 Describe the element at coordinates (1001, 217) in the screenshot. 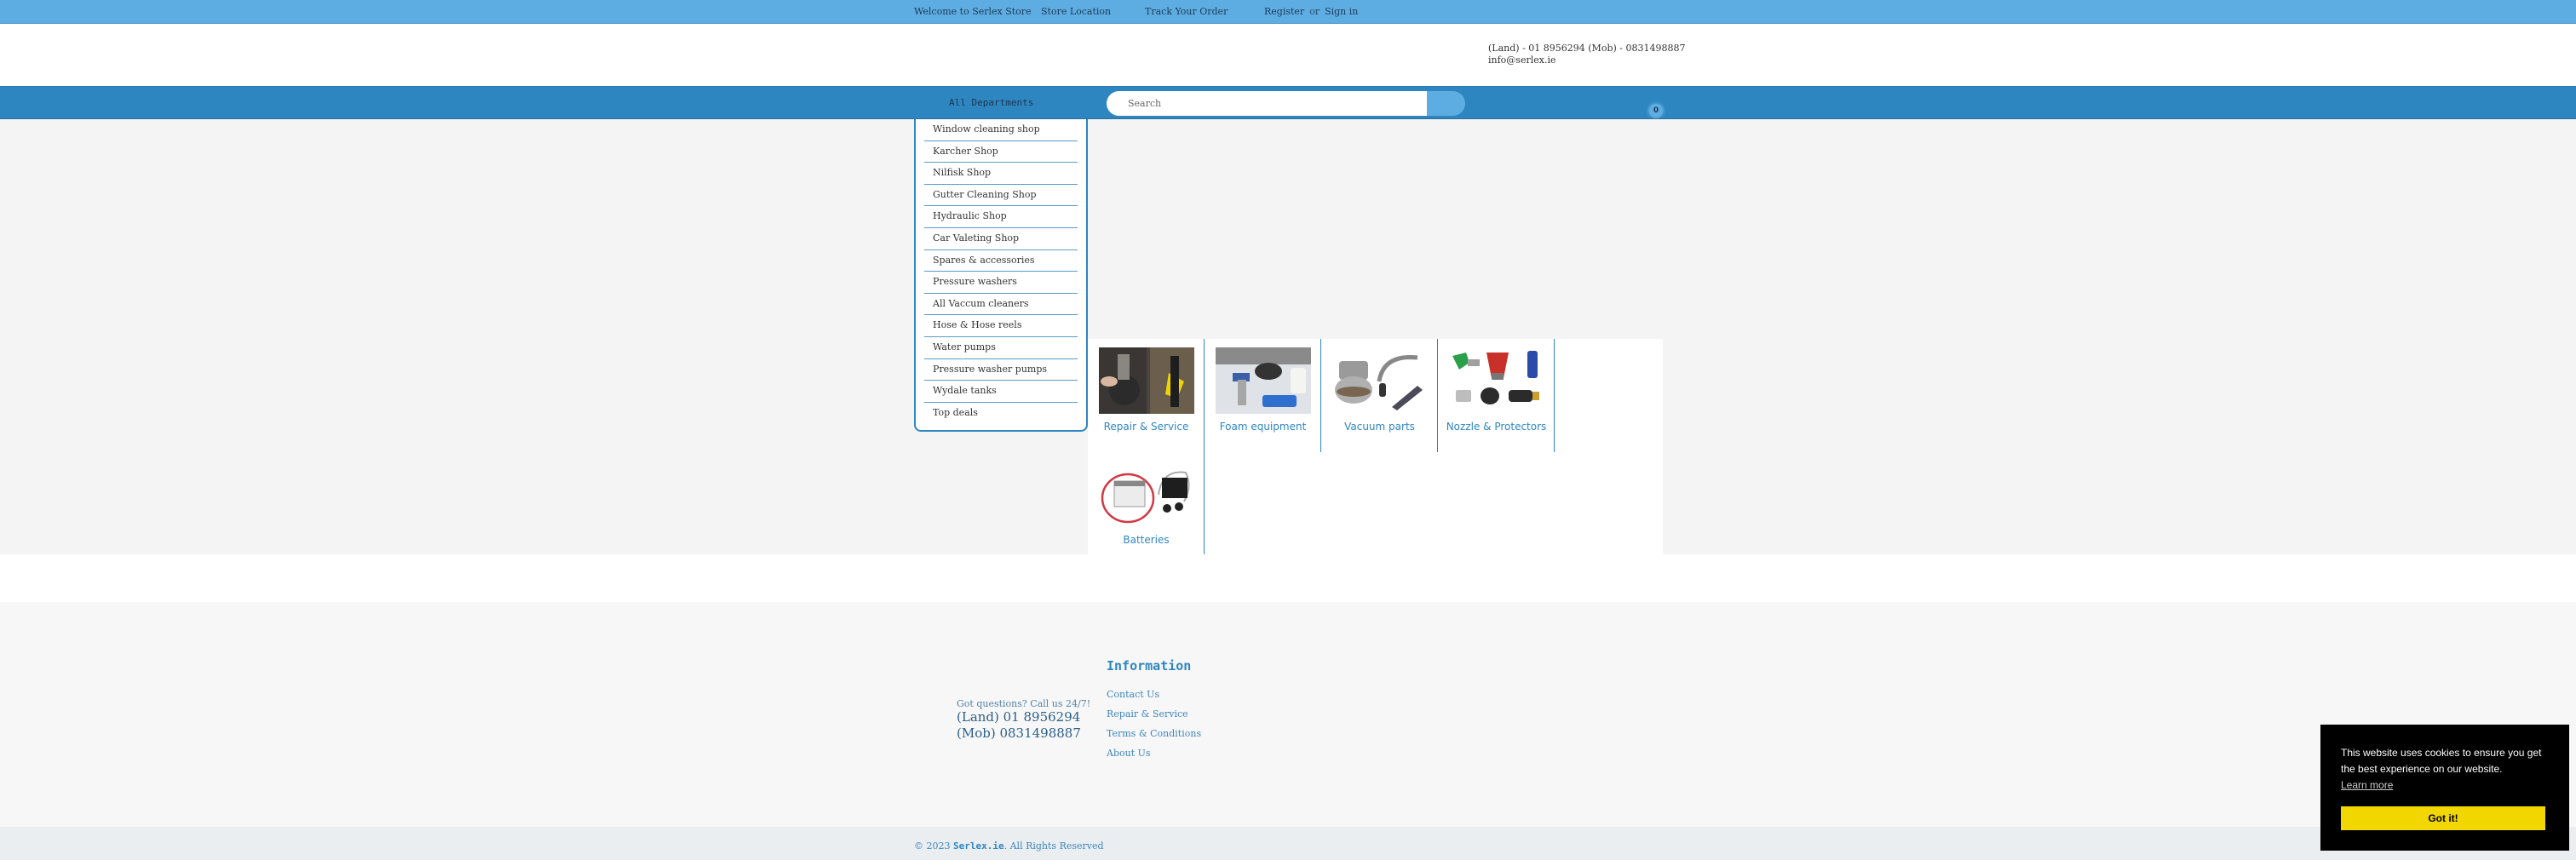

I see `department-item: Hydraulic Shop` at that location.